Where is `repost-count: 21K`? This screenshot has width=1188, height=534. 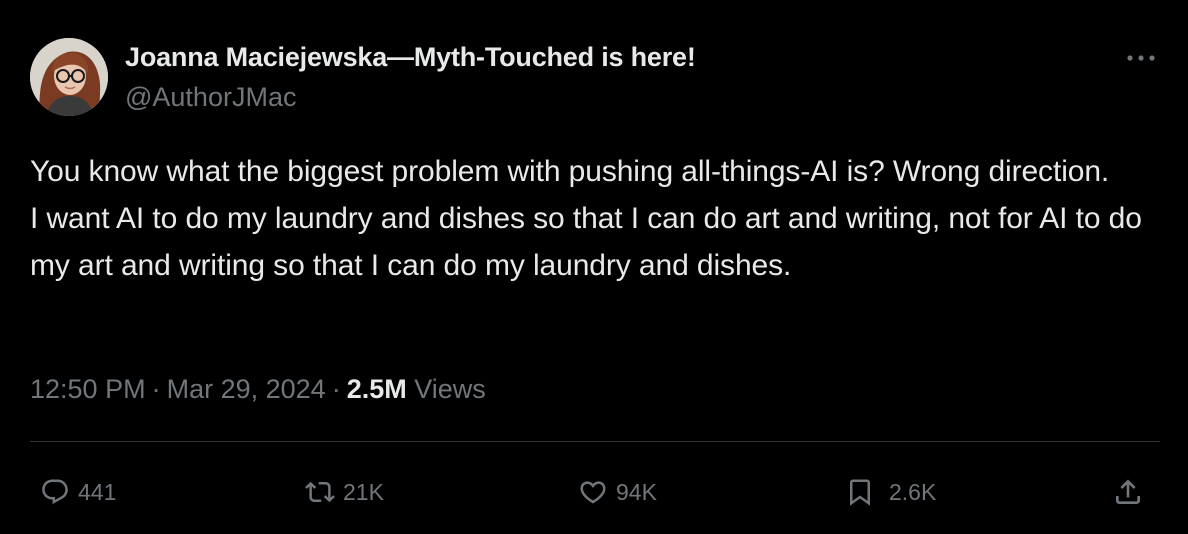
repost-count: 21K is located at coordinates (363, 491).